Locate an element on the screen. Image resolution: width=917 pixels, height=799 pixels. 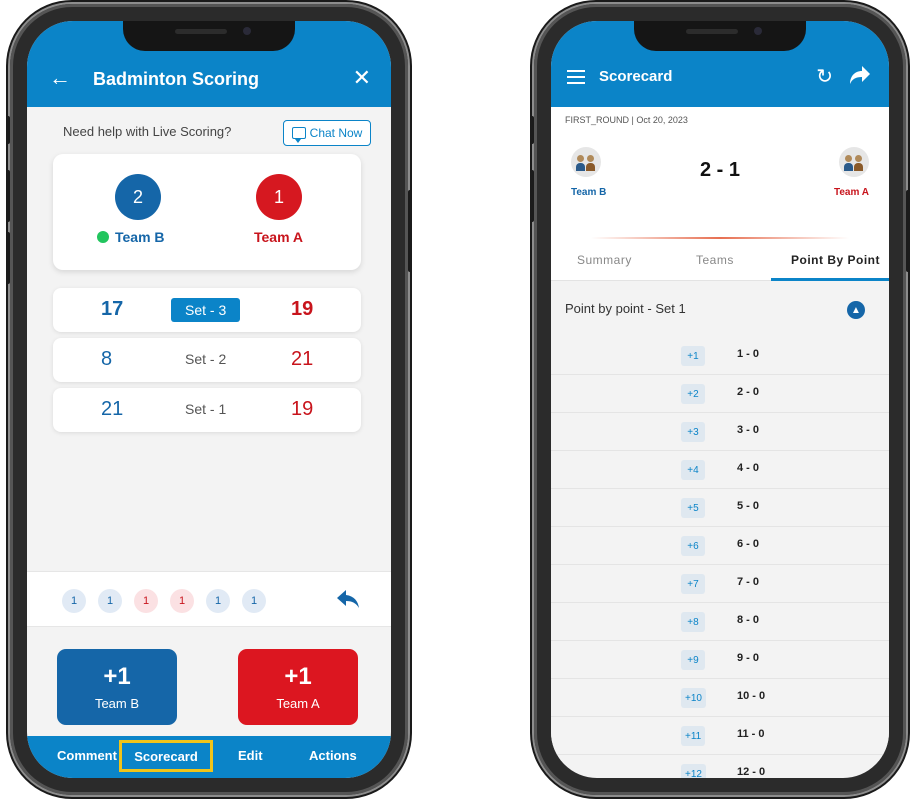
point-row: +1 1 - 0 is located at coordinates (720, 356).